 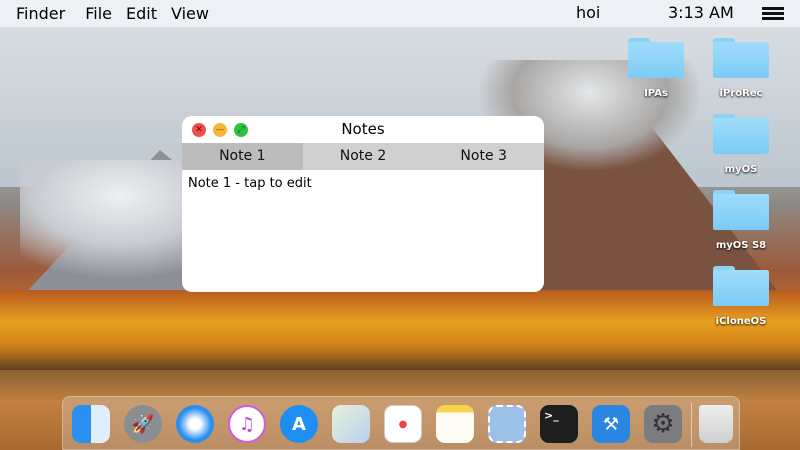 What do you see at coordinates (299, 424) in the screenshot?
I see `app-store-icon: A` at bounding box center [299, 424].